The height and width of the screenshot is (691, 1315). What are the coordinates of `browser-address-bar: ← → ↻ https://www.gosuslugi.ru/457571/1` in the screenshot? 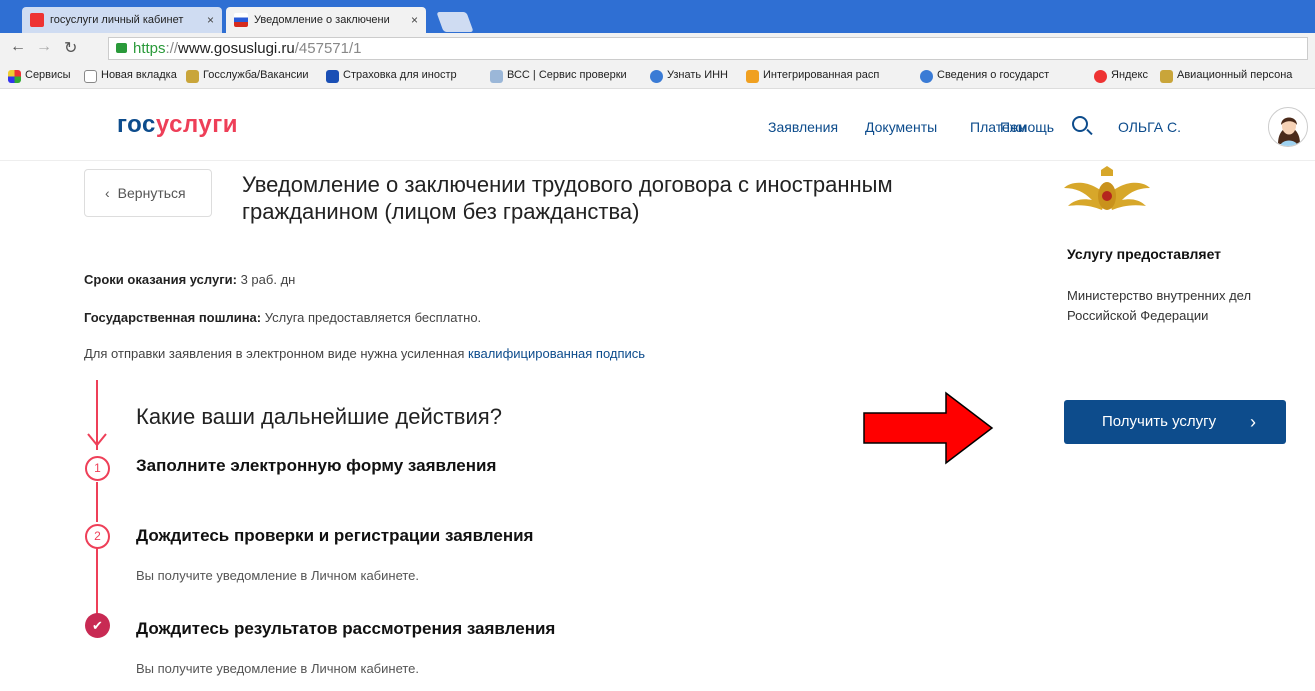 It's located at (657, 48).